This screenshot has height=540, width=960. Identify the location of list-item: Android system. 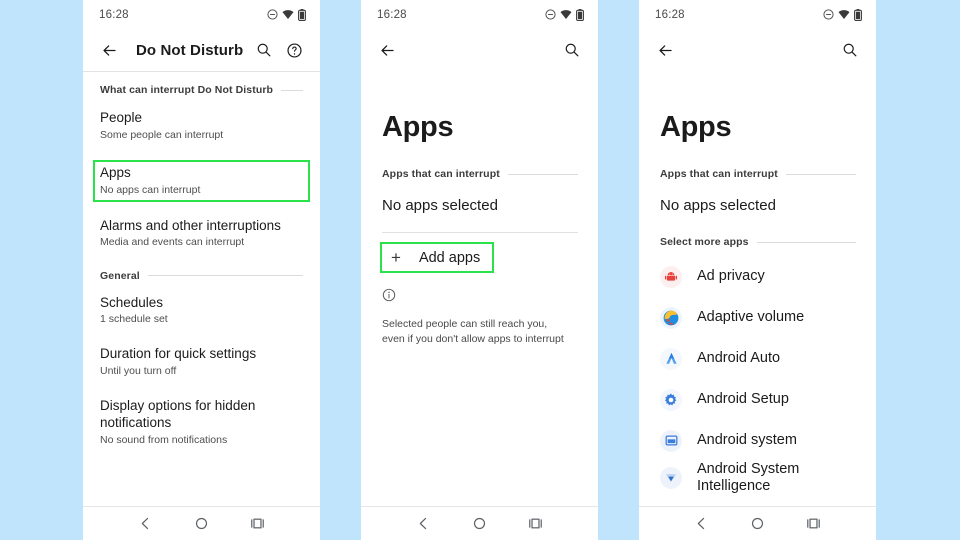
(758, 440).